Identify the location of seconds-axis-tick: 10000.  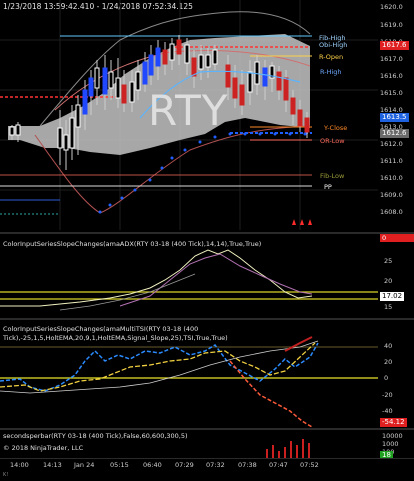
(392, 436).